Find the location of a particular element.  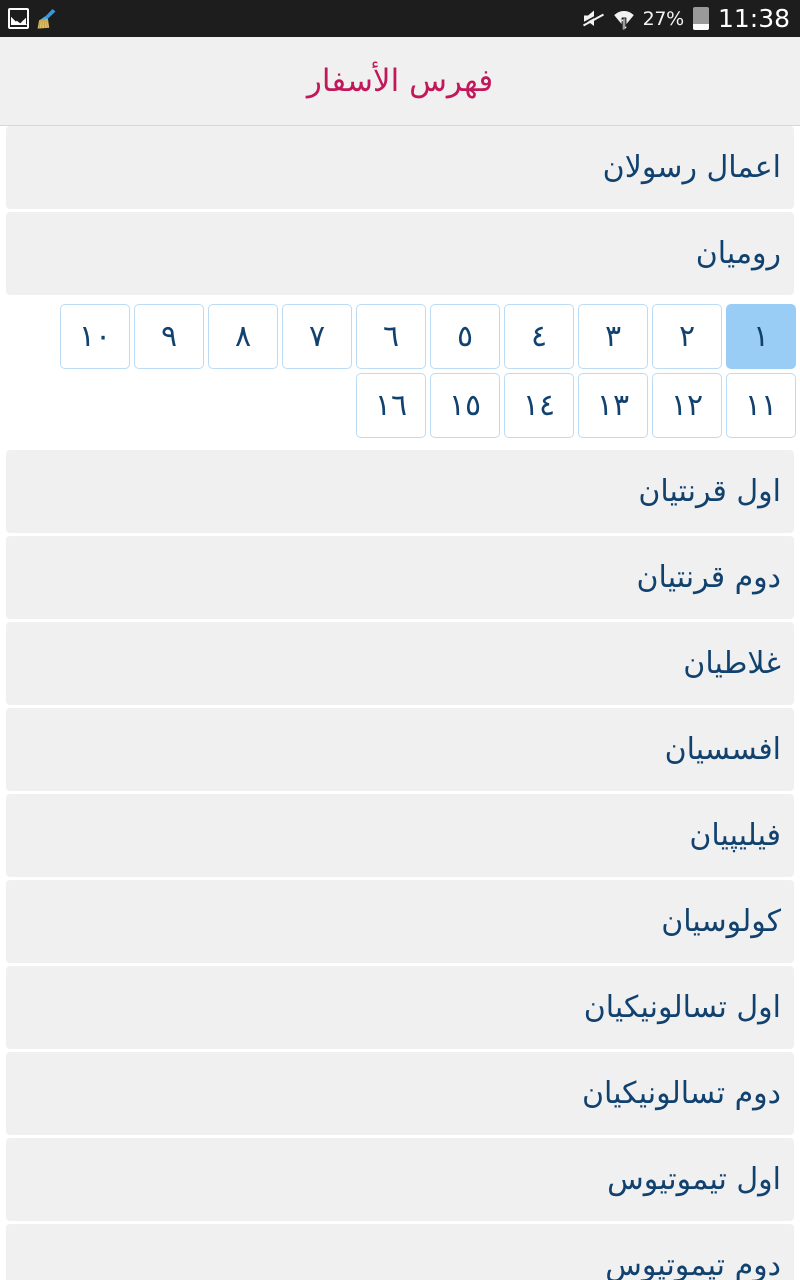

wifi-icon is located at coordinates (623, 19).